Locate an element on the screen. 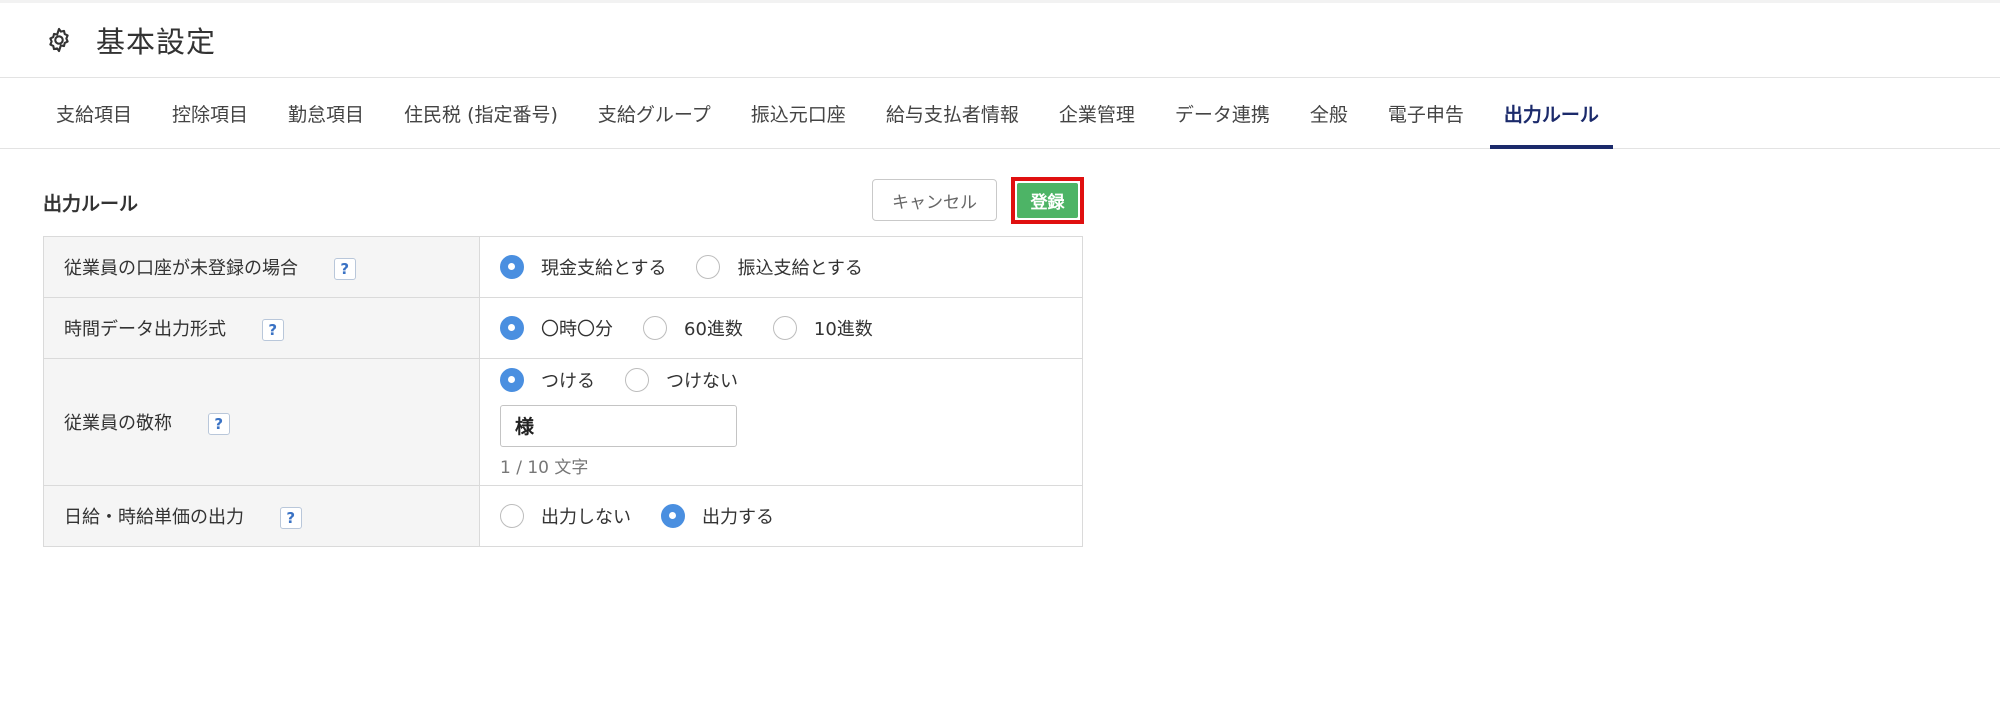  radio-no-honorific: つけない is located at coordinates (681, 380).